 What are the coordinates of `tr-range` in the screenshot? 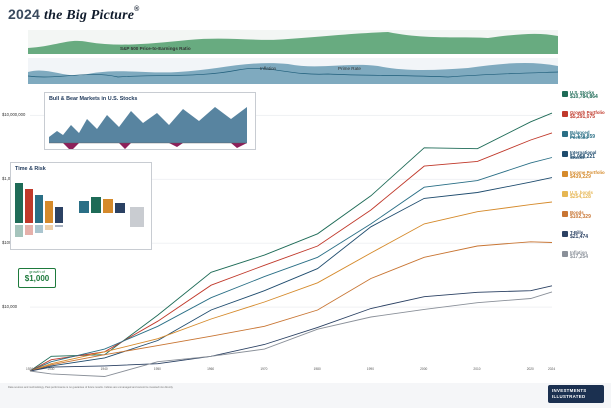 It's located at (137, 217).